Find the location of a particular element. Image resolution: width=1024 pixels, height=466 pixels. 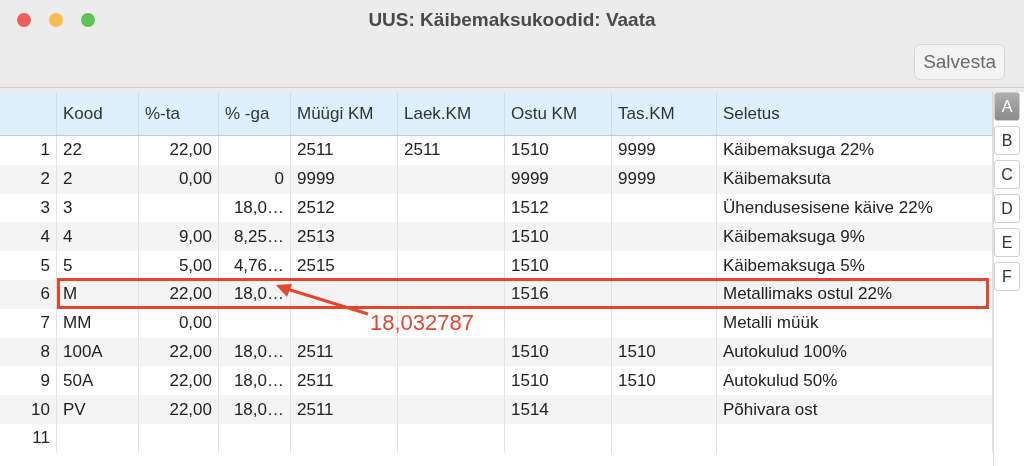

table-cell: Metallimaks ostul 22% is located at coordinates (855, 294).